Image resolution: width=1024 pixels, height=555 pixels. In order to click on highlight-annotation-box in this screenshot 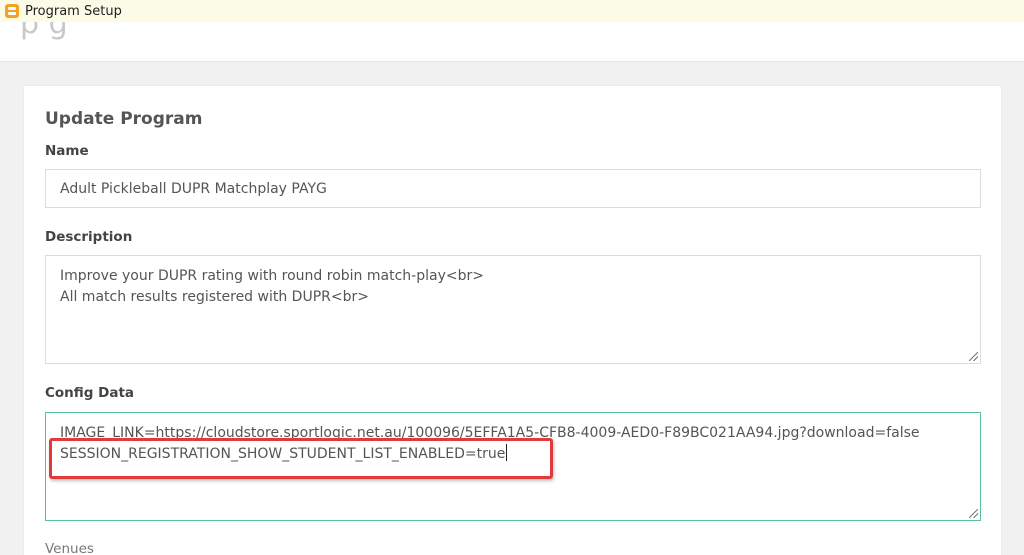, I will do `click(301, 458)`.